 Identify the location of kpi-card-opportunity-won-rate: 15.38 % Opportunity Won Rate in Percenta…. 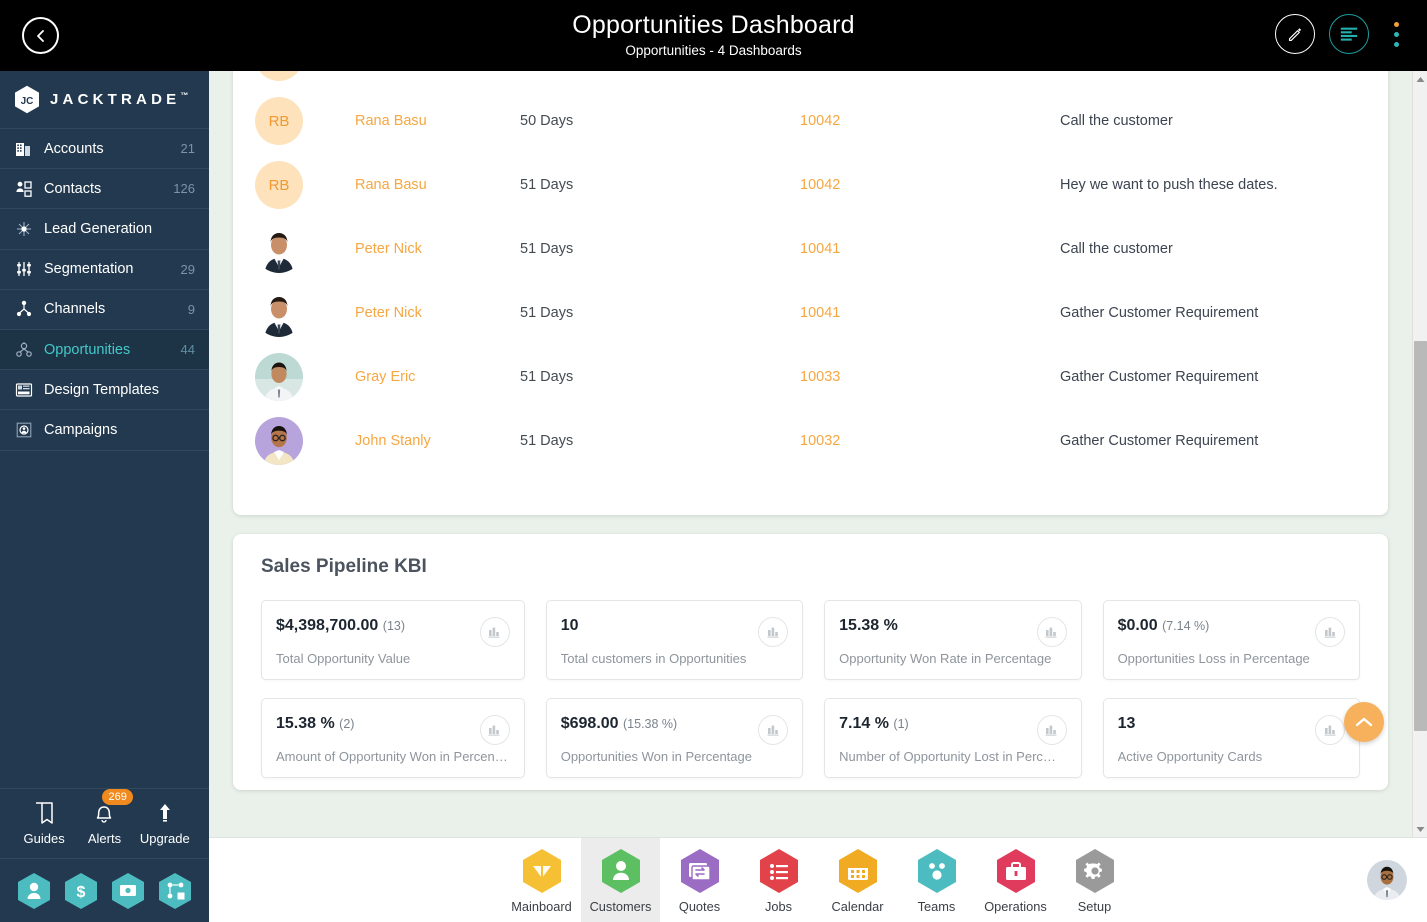
(953, 640).